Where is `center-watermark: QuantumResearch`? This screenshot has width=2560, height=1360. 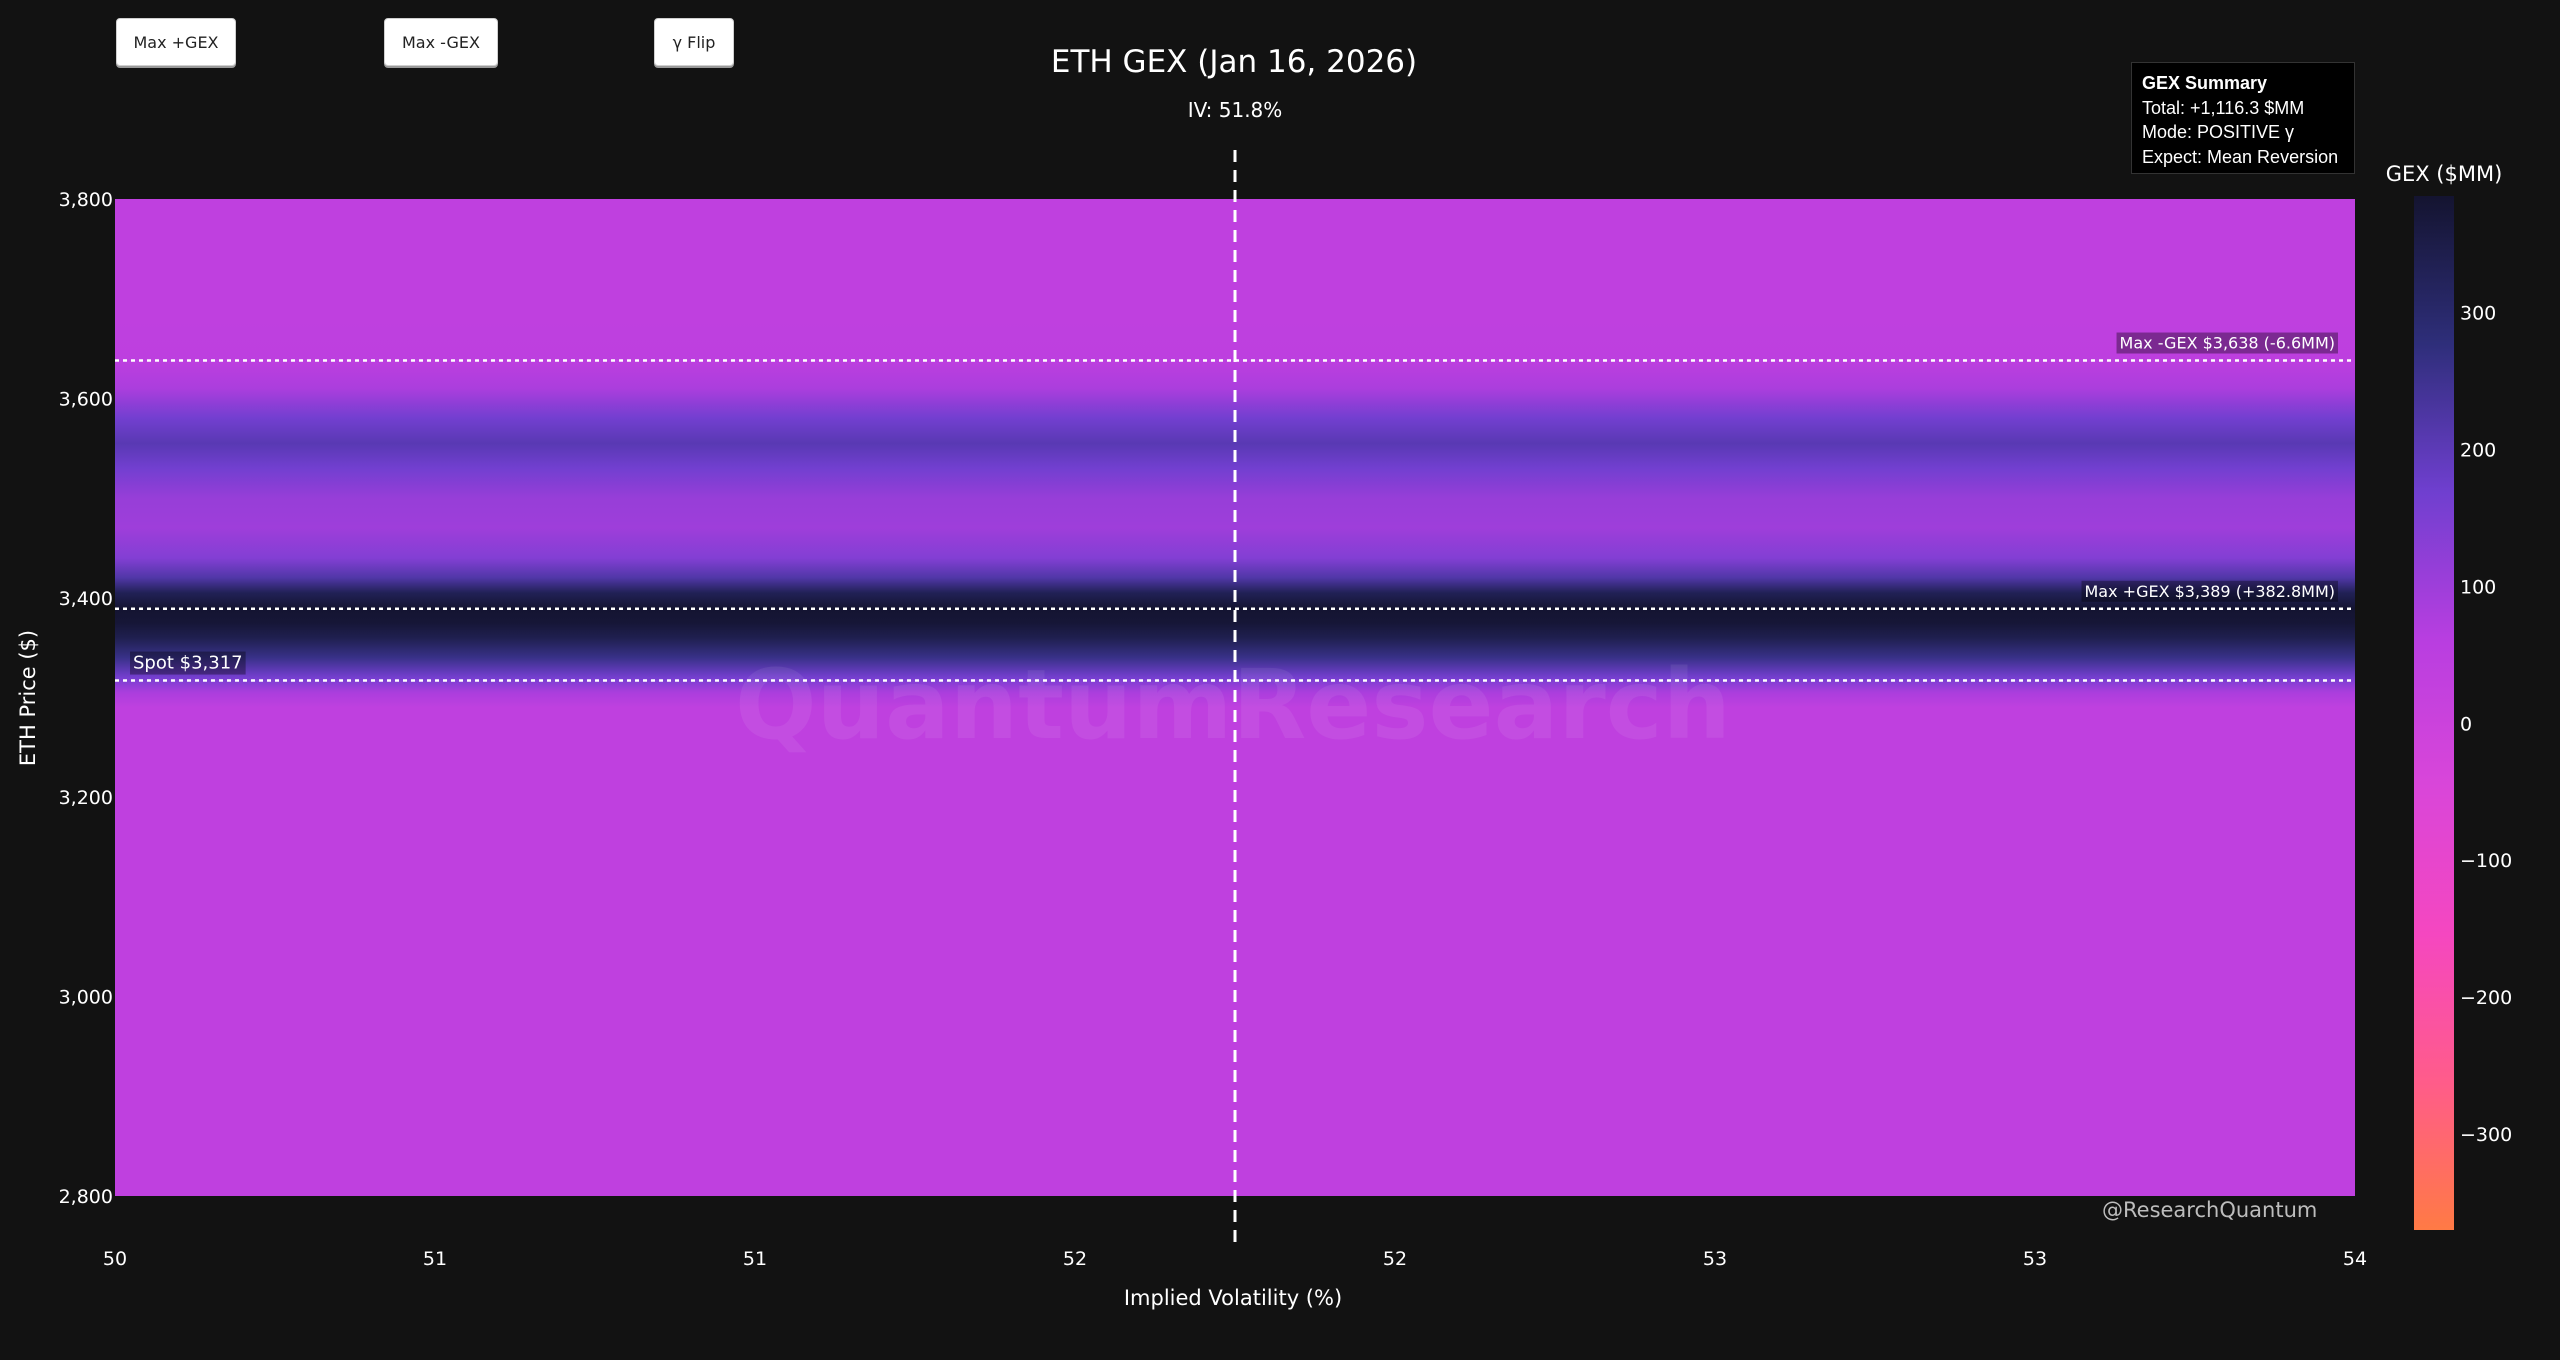 center-watermark: QuantumResearch is located at coordinates (1233, 705).